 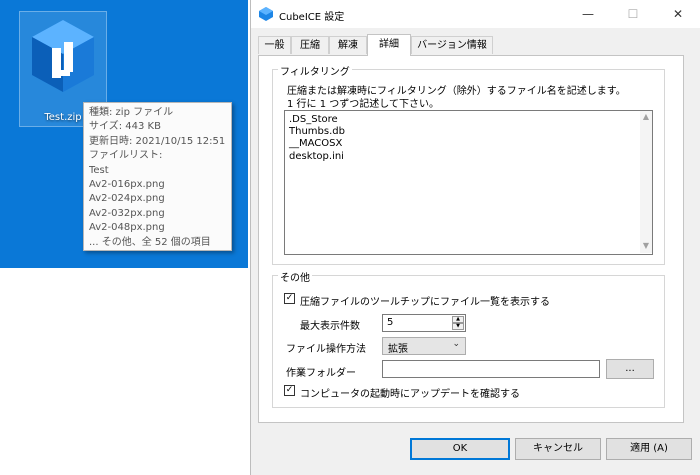 What do you see at coordinates (475, 14) in the screenshot?
I see `title-bar: CubeICE 設定 — ☐ ✕` at bounding box center [475, 14].